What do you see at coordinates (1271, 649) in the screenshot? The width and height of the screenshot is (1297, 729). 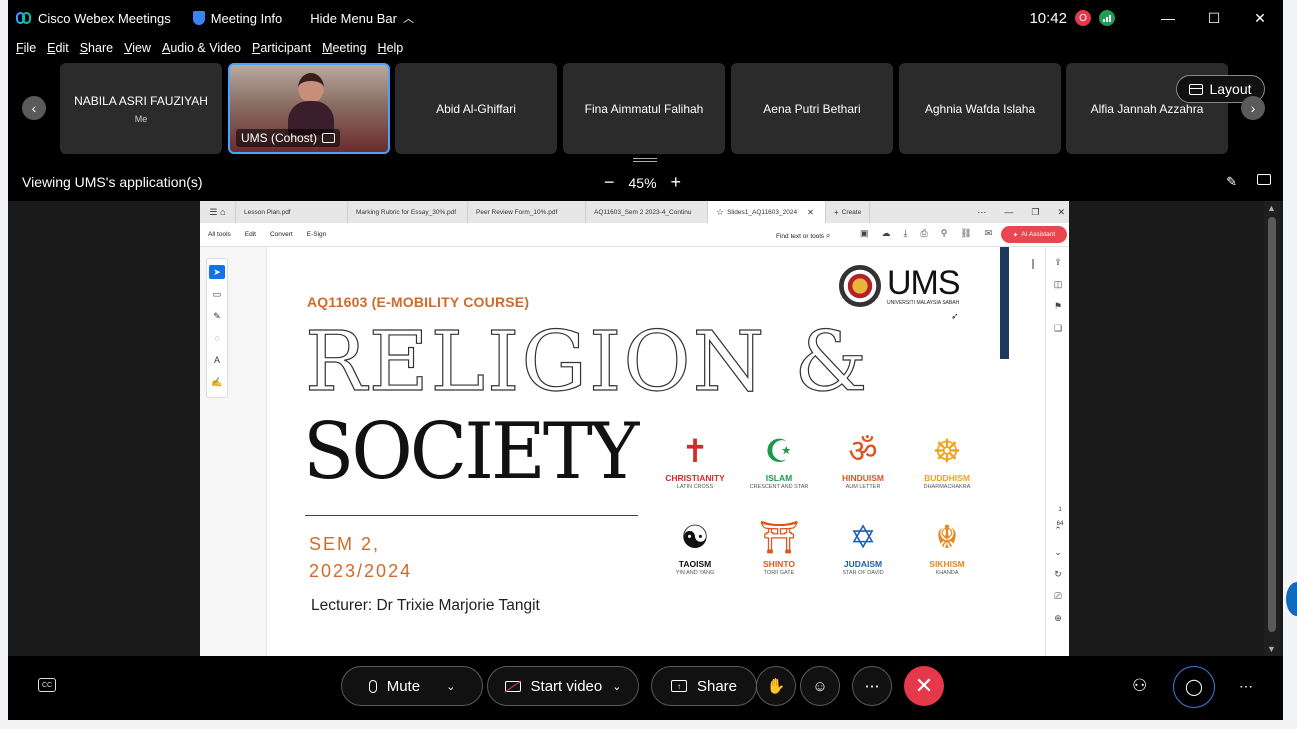 I see `scroll-down-icon: ▼` at bounding box center [1271, 649].